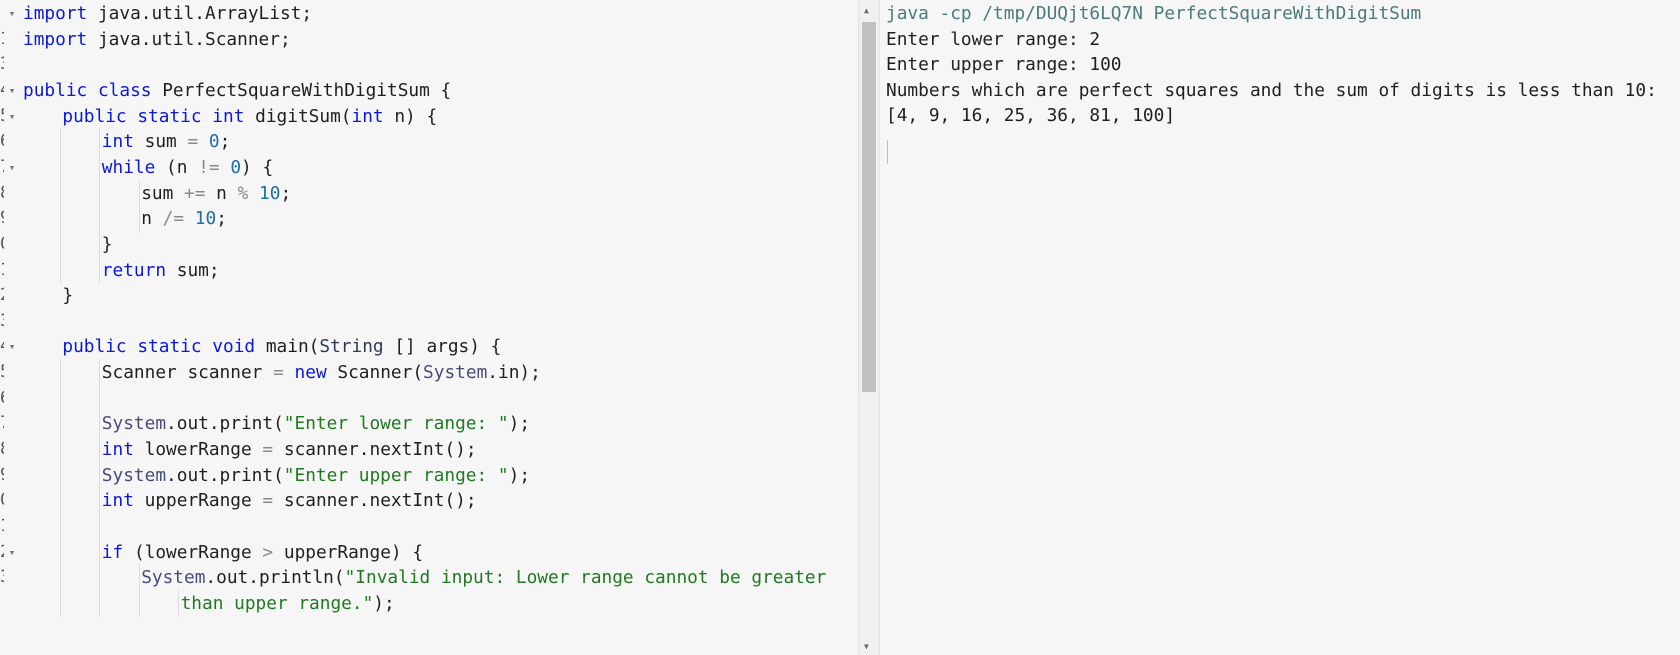  I want to click on code-token: sum;, so click(198, 270).